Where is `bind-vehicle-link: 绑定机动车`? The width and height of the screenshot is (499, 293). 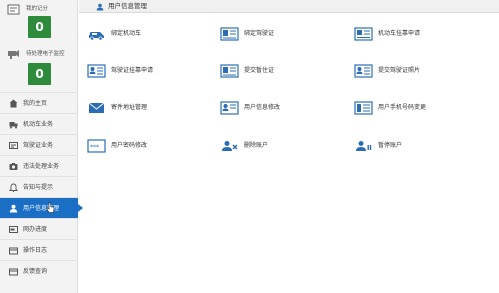
bind-vehicle-link: 绑定机动车 is located at coordinates (114, 35).